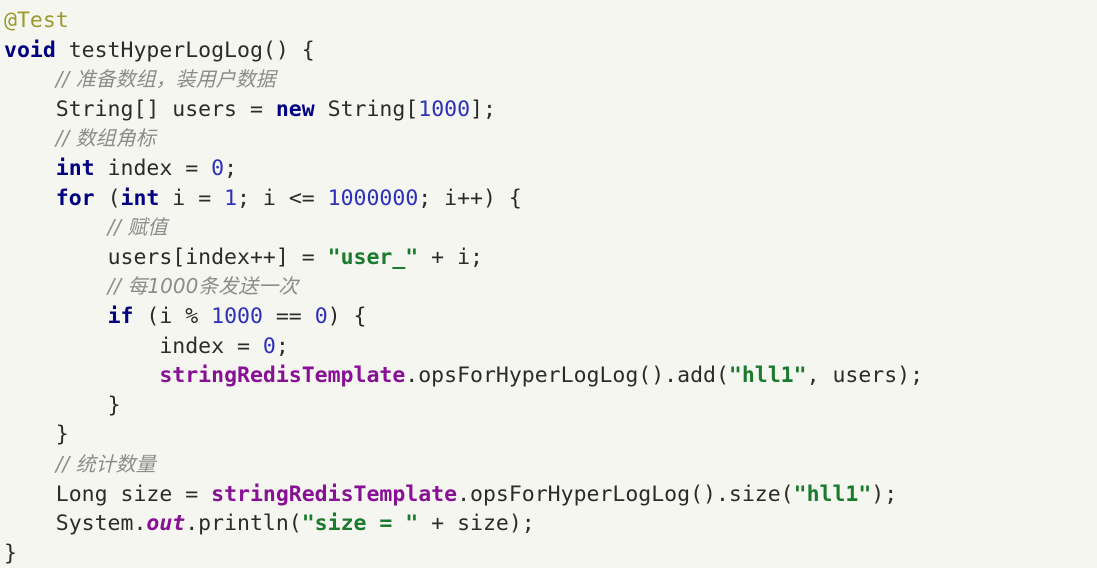 The image size is (1097, 568). I want to click on code-token-plain: .opsForHyperLogLog().add(, so click(567, 376).